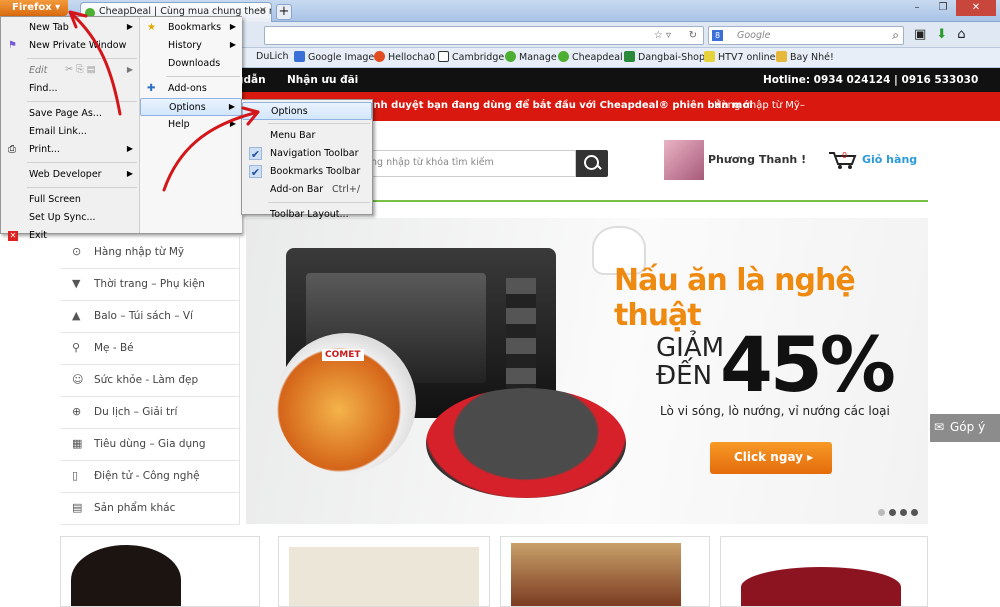 The image size is (1000, 607). Describe the element at coordinates (336, 57) in the screenshot. I see `bookmark-item: Google Images` at that location.